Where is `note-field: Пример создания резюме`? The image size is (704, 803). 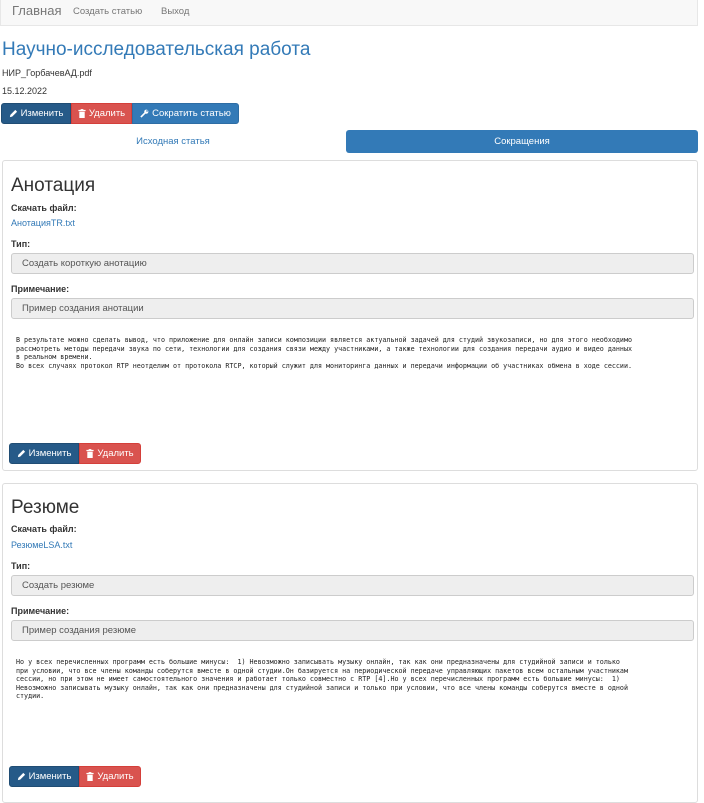 note-field: Пример создания резюме is located at coordinates (352, 630).